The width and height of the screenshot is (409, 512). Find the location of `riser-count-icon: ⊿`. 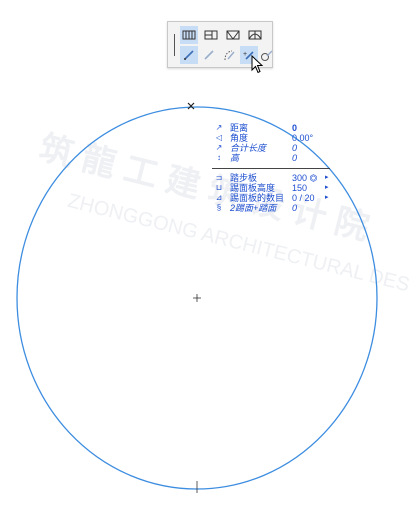

riser-count-icon: ⊿ is located at coordinates (219, 197).